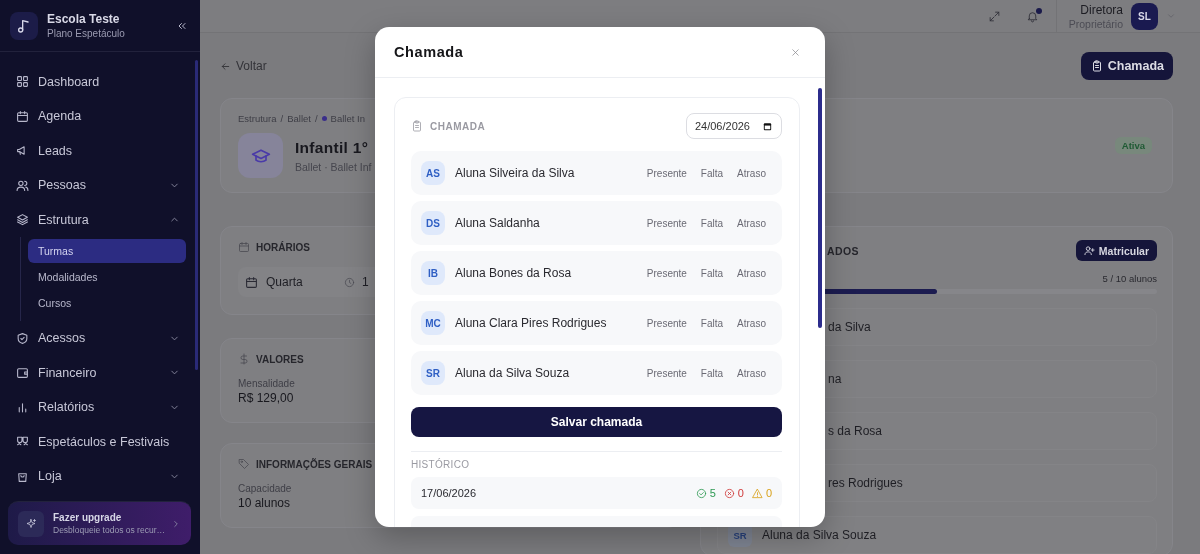 The width and height of the screenshot is (1200, 554). What do you see at coordinates (31, 523) in the screenshot?
I see `sparkle-icon` at bounding box center [31, 523].